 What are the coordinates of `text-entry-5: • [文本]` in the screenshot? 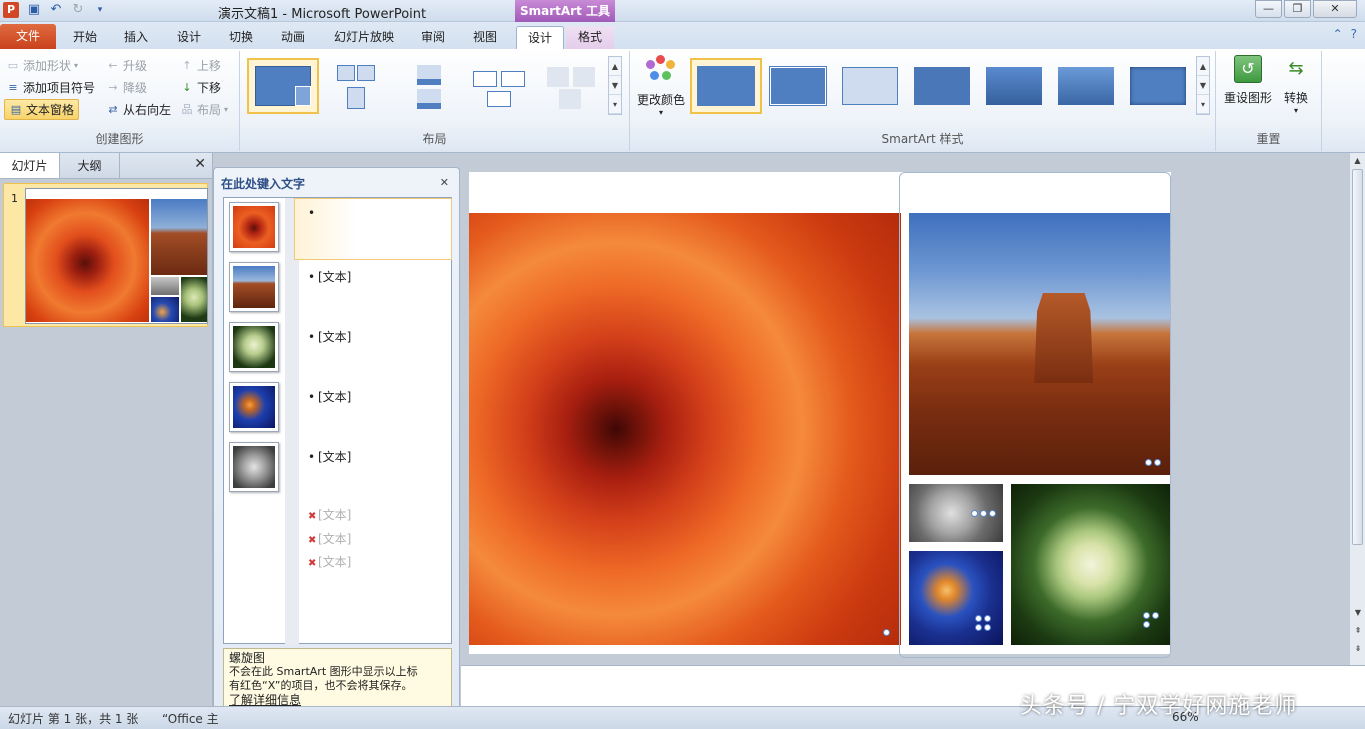 It's located at (329, 456).